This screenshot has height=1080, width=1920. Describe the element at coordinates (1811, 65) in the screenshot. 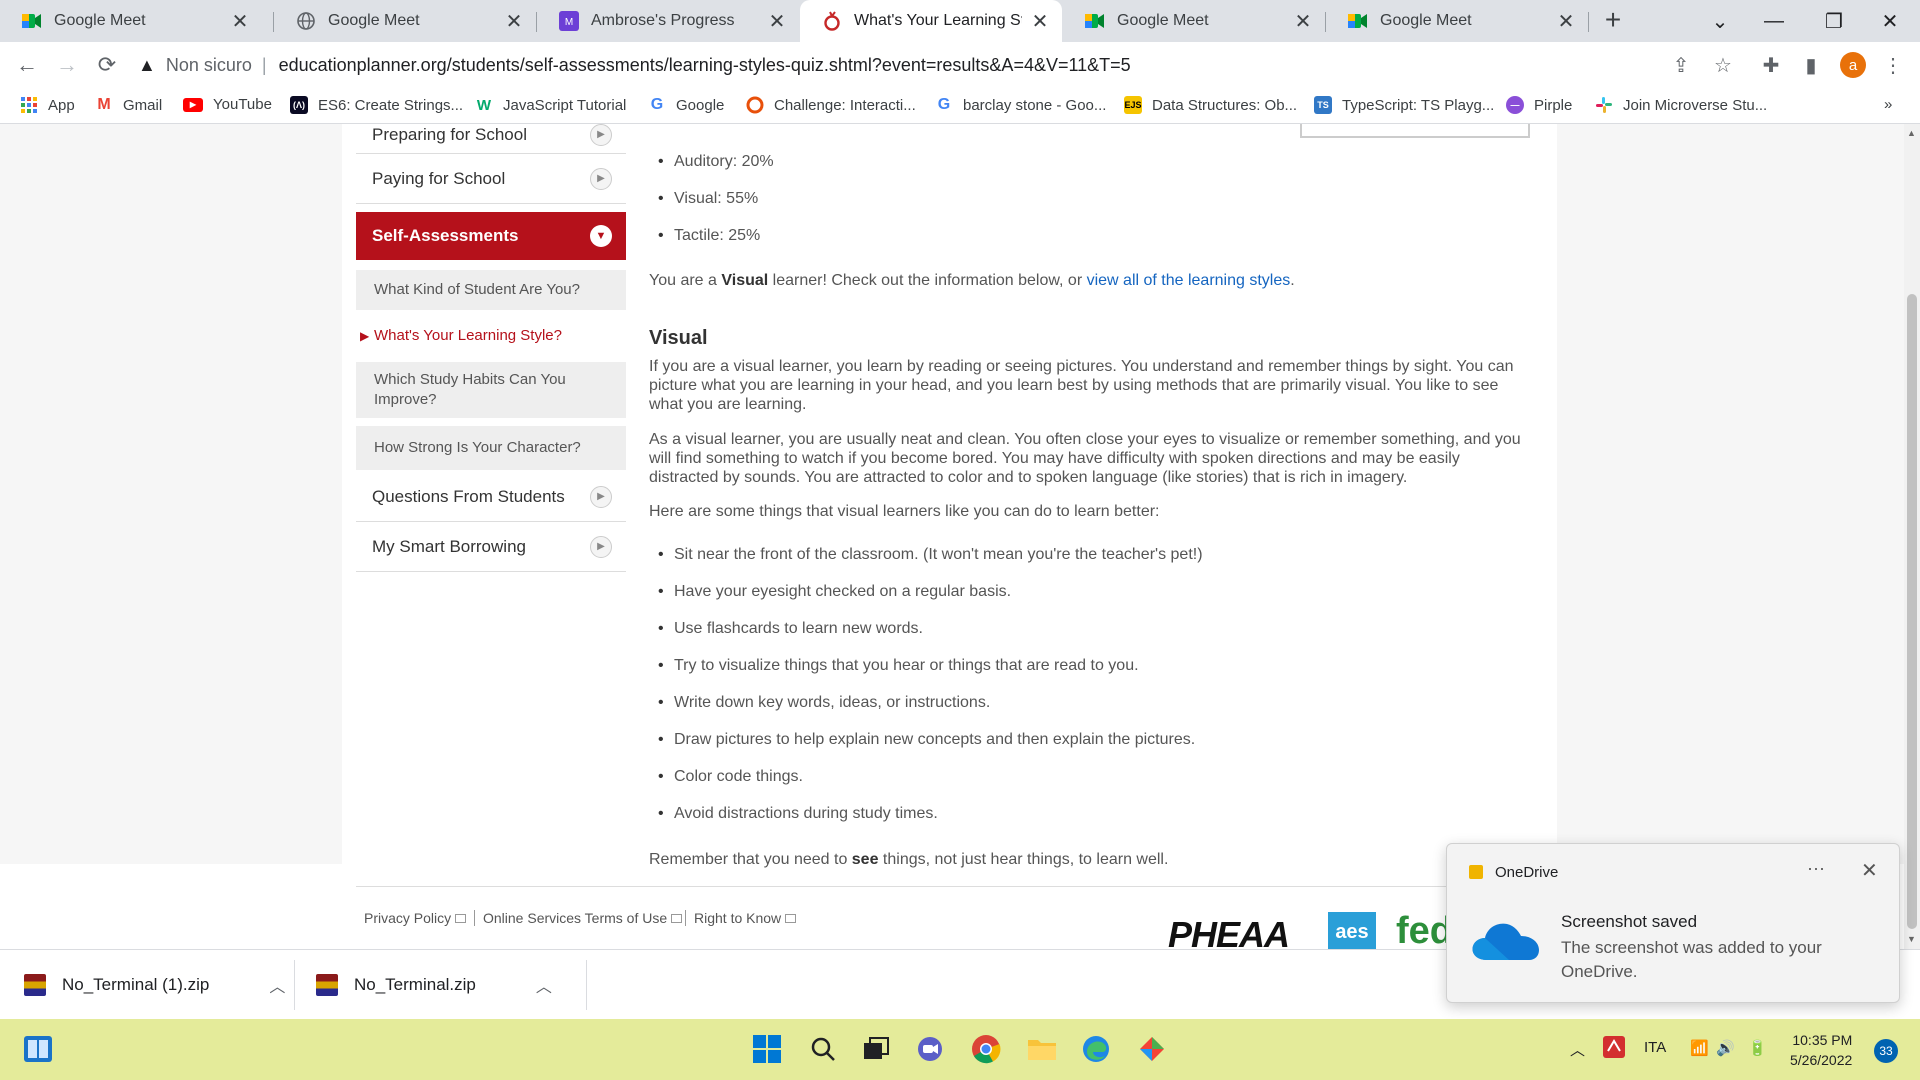

I see `side-panel-icon: ▮` at that location.